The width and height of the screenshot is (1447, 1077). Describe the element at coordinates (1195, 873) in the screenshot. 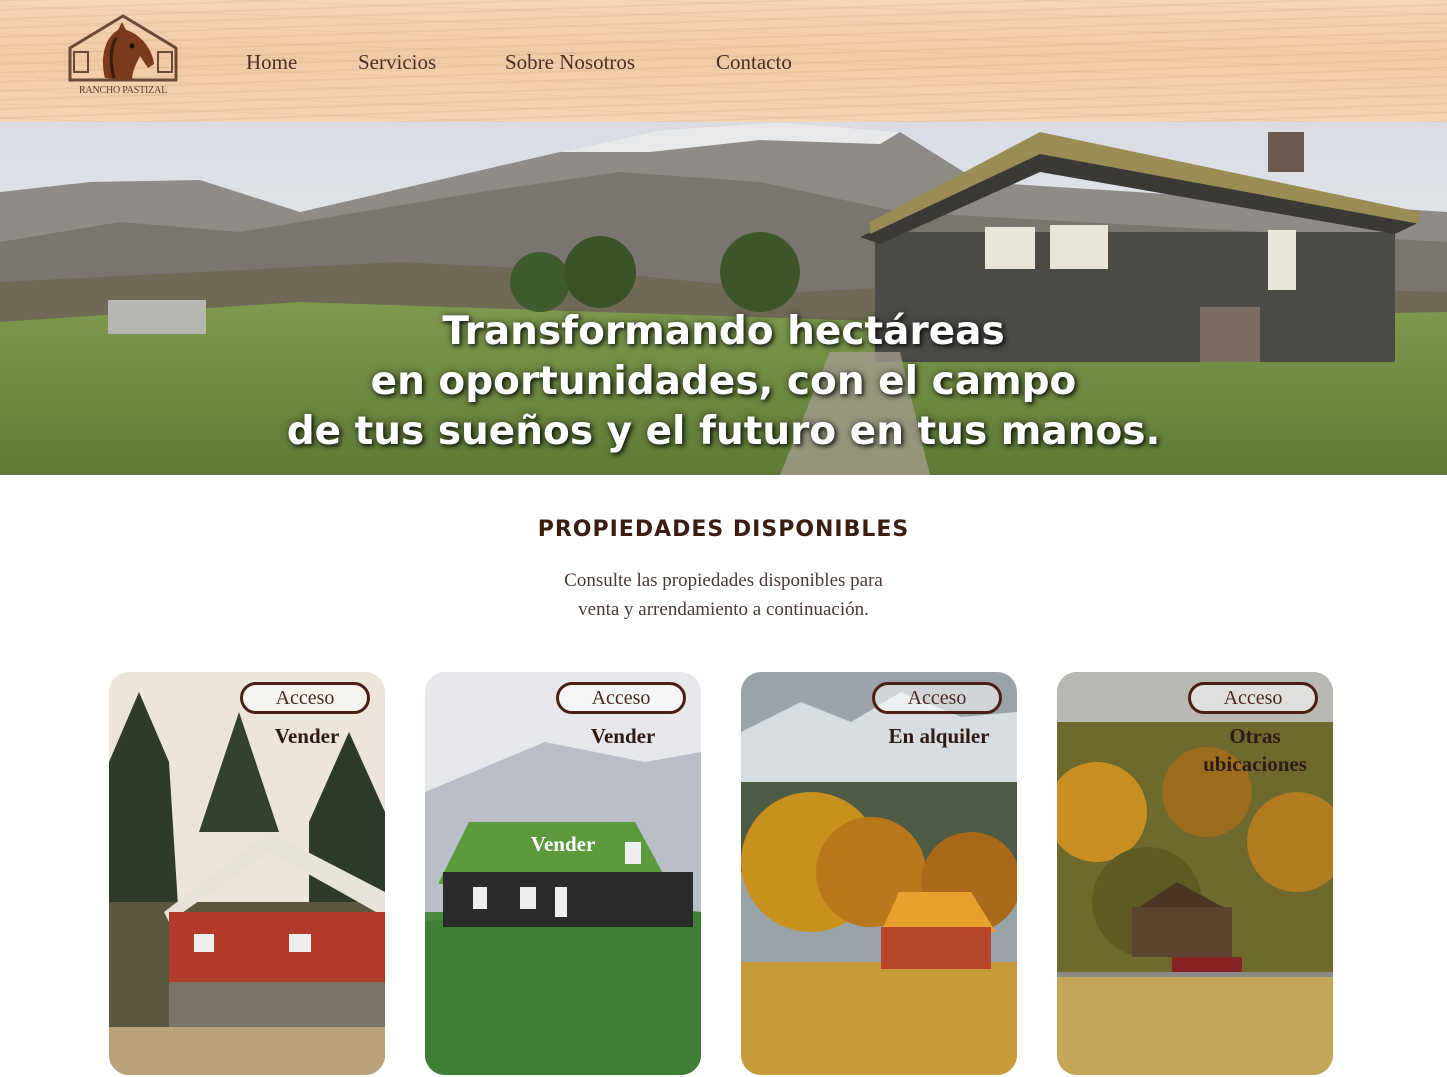

I see `property-card-forest-lodge: Acceso Otras ubicaciones` at that location.